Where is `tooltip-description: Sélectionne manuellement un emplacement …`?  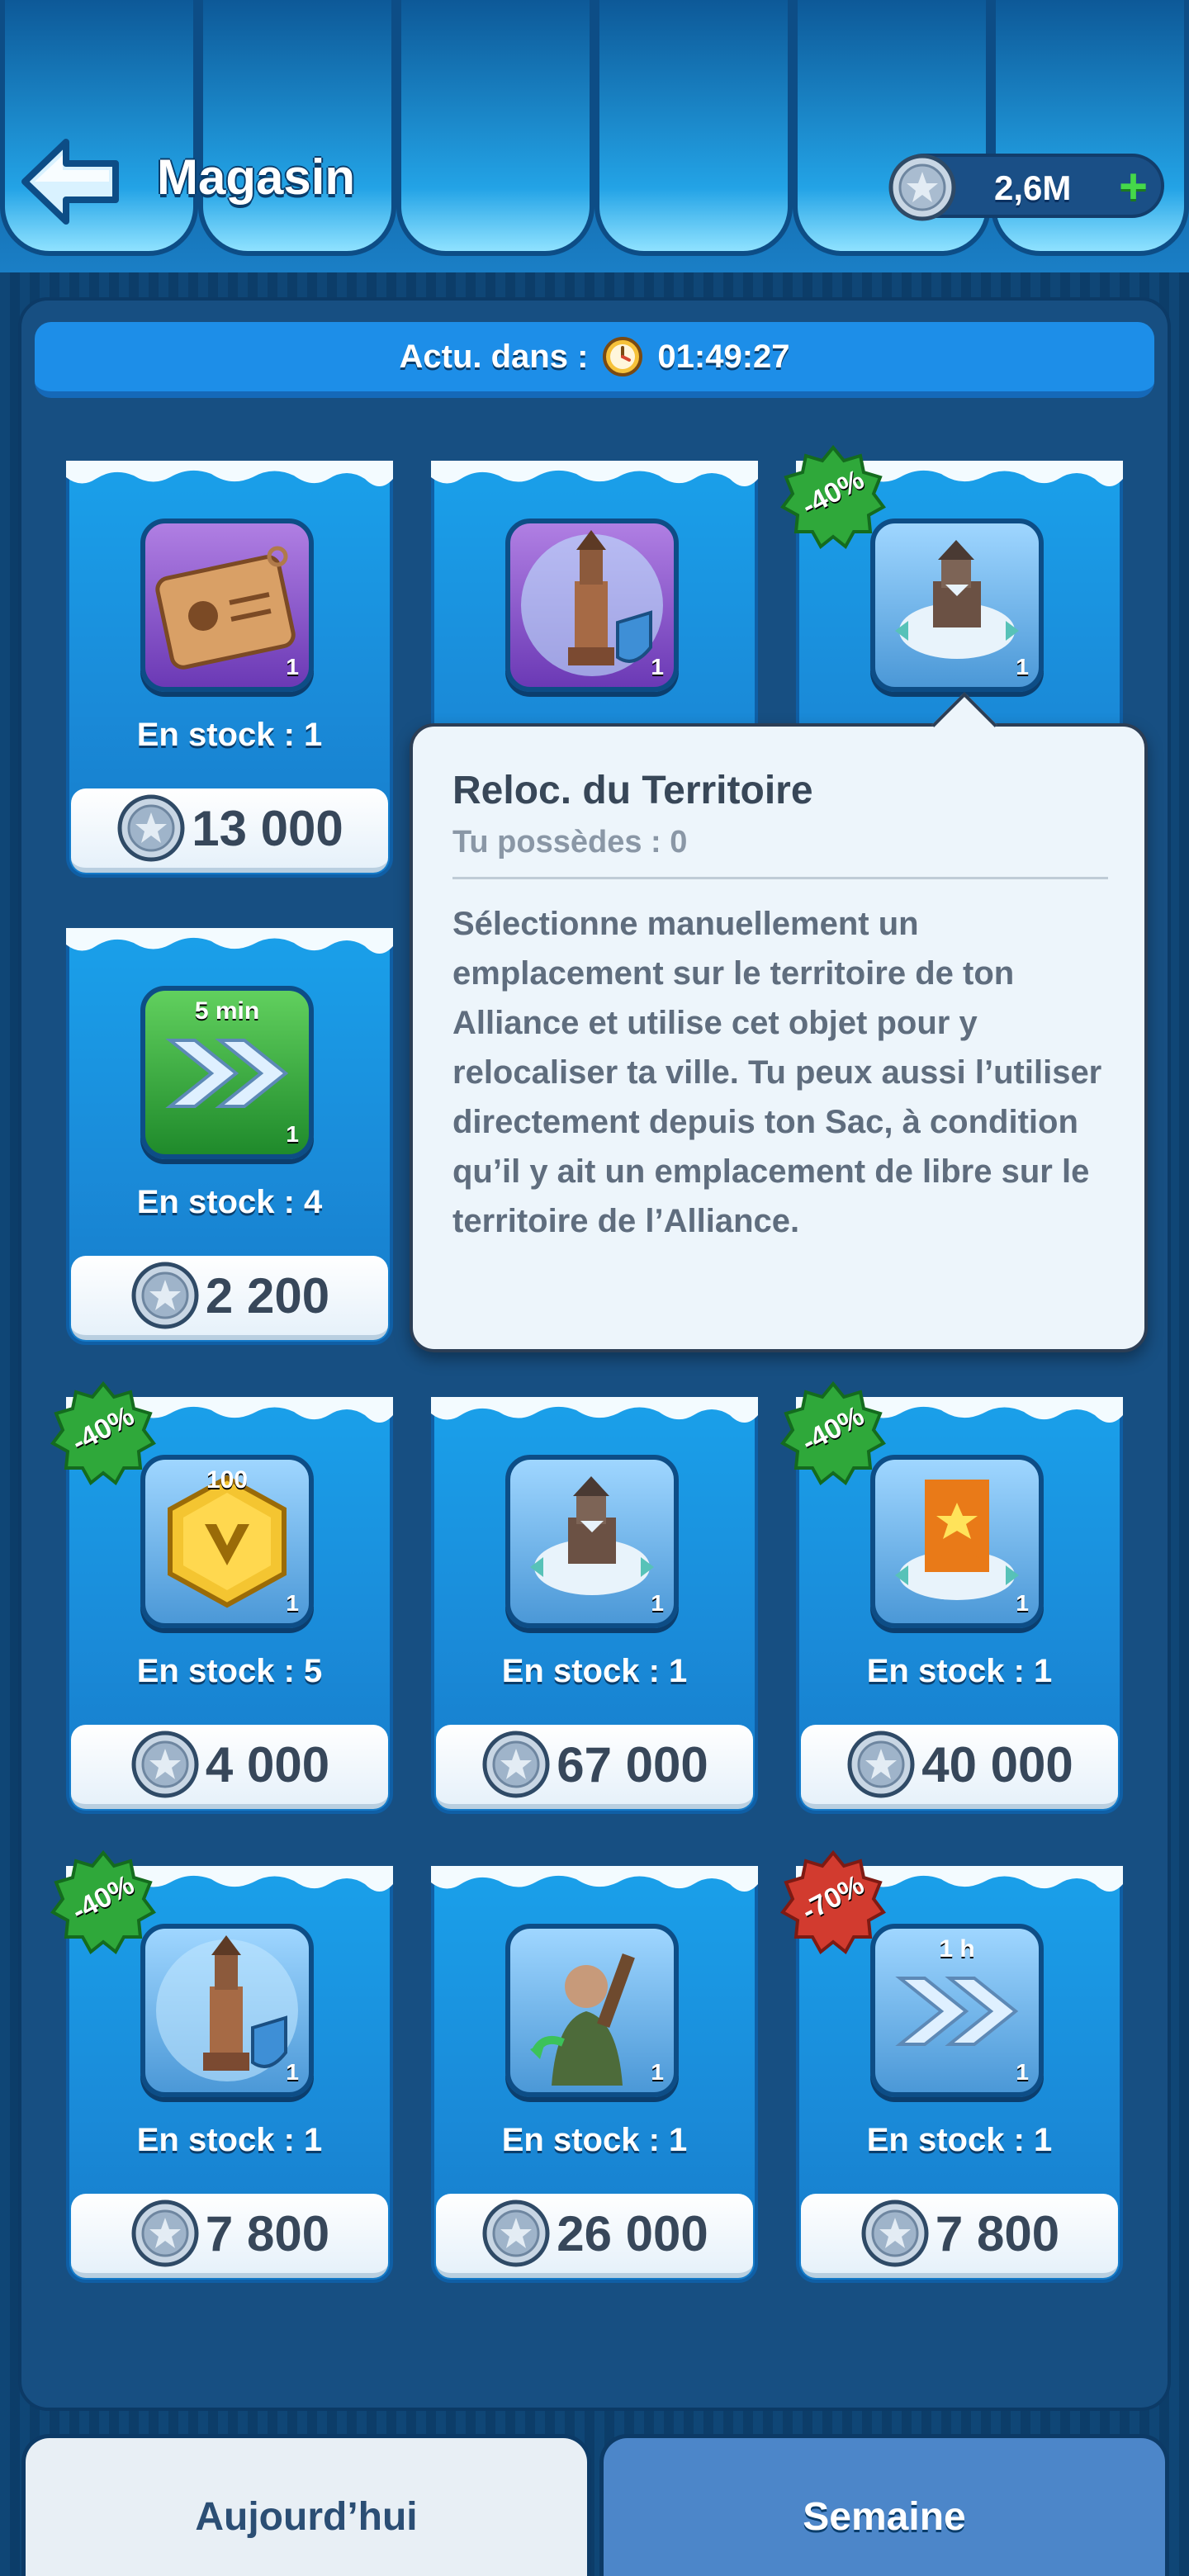
tooltip-description: Sélectionne manuellement un emplacement … is located at coordinates (777, 1072).